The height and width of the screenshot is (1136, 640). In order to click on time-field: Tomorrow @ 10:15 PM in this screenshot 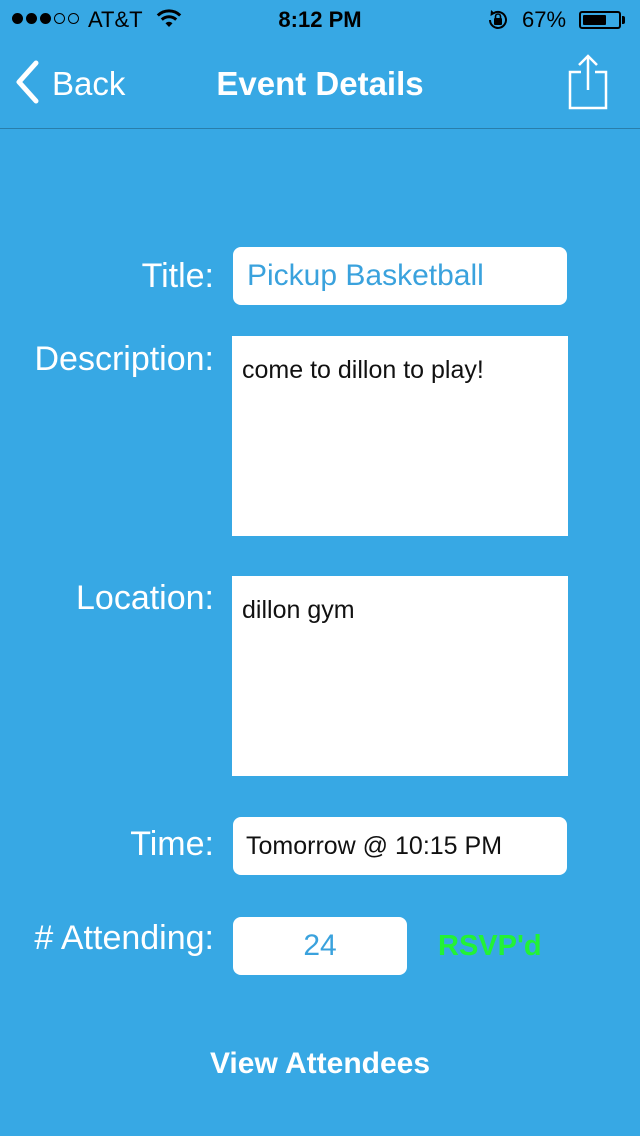, I will do `click(400, 846)`.